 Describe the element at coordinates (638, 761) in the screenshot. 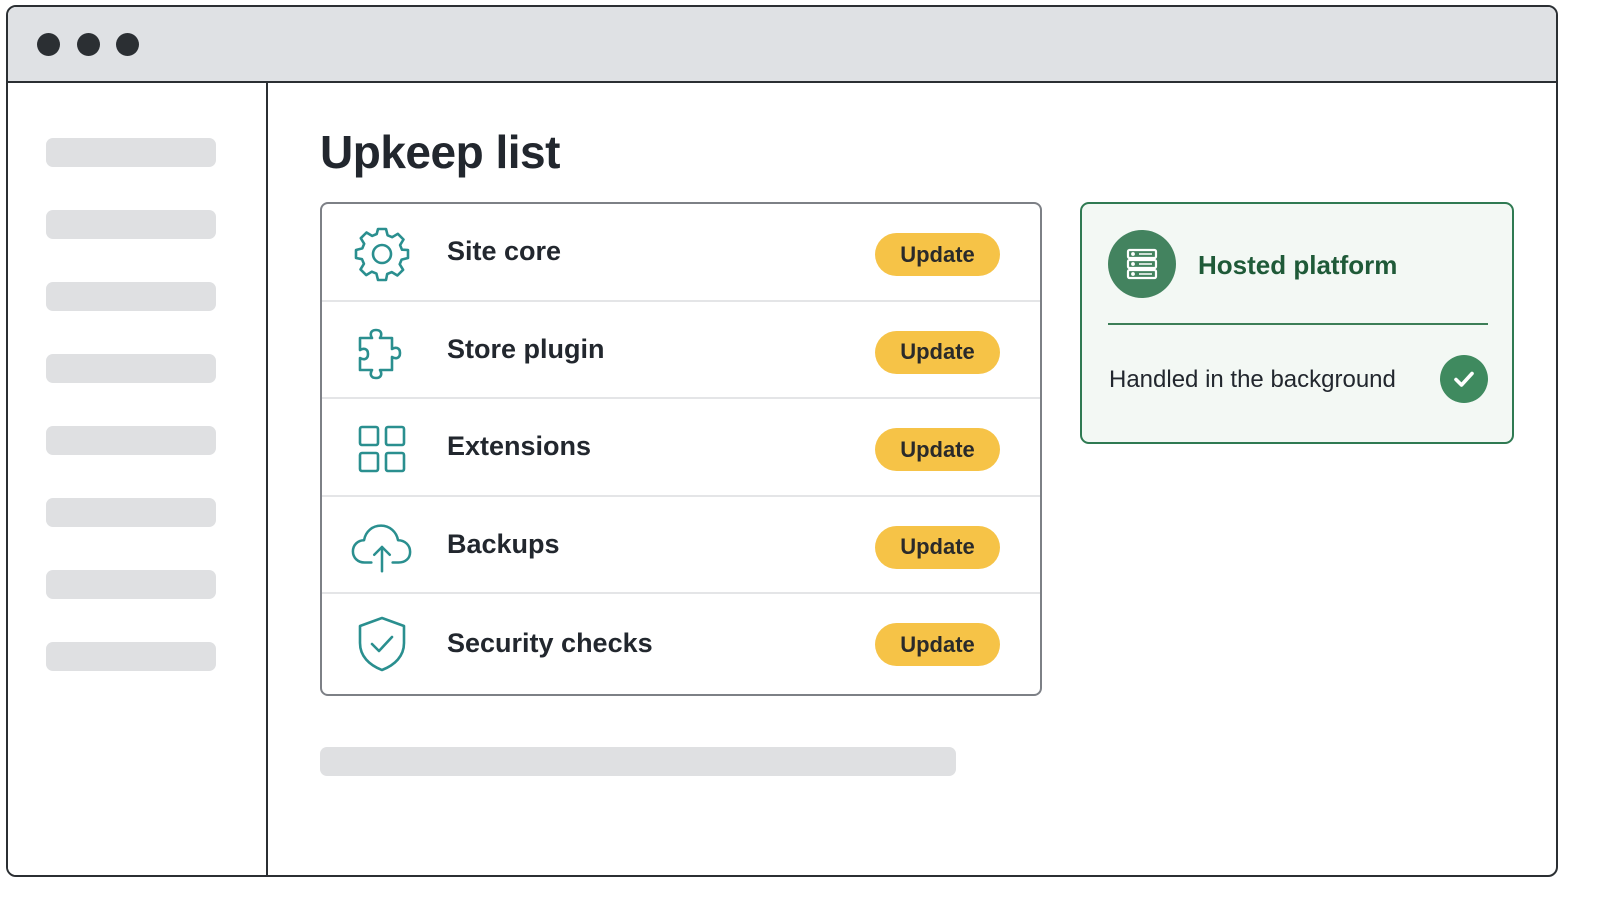

I see `content-placeholder-bar` at that location.